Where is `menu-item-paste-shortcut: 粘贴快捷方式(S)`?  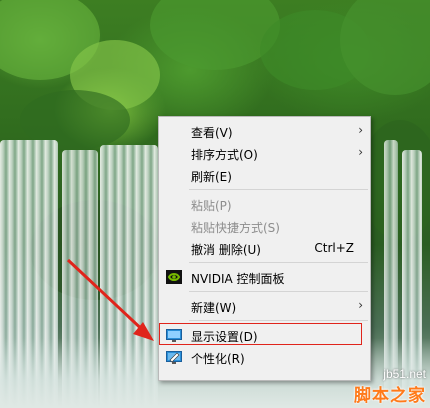
menu-item-paste-shortcut: 粘贴快捷方式(S) is located at coordinates (264, 226).